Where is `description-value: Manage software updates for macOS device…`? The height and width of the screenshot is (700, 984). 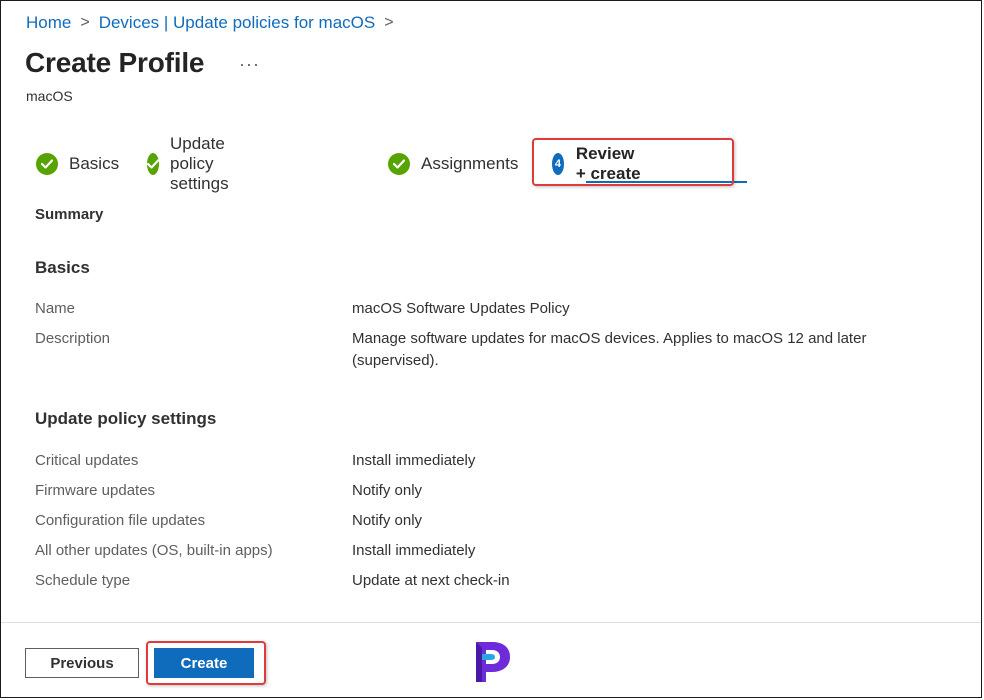
description-value: Manage software updates for macOS device… is located at coordinates (609, 349).